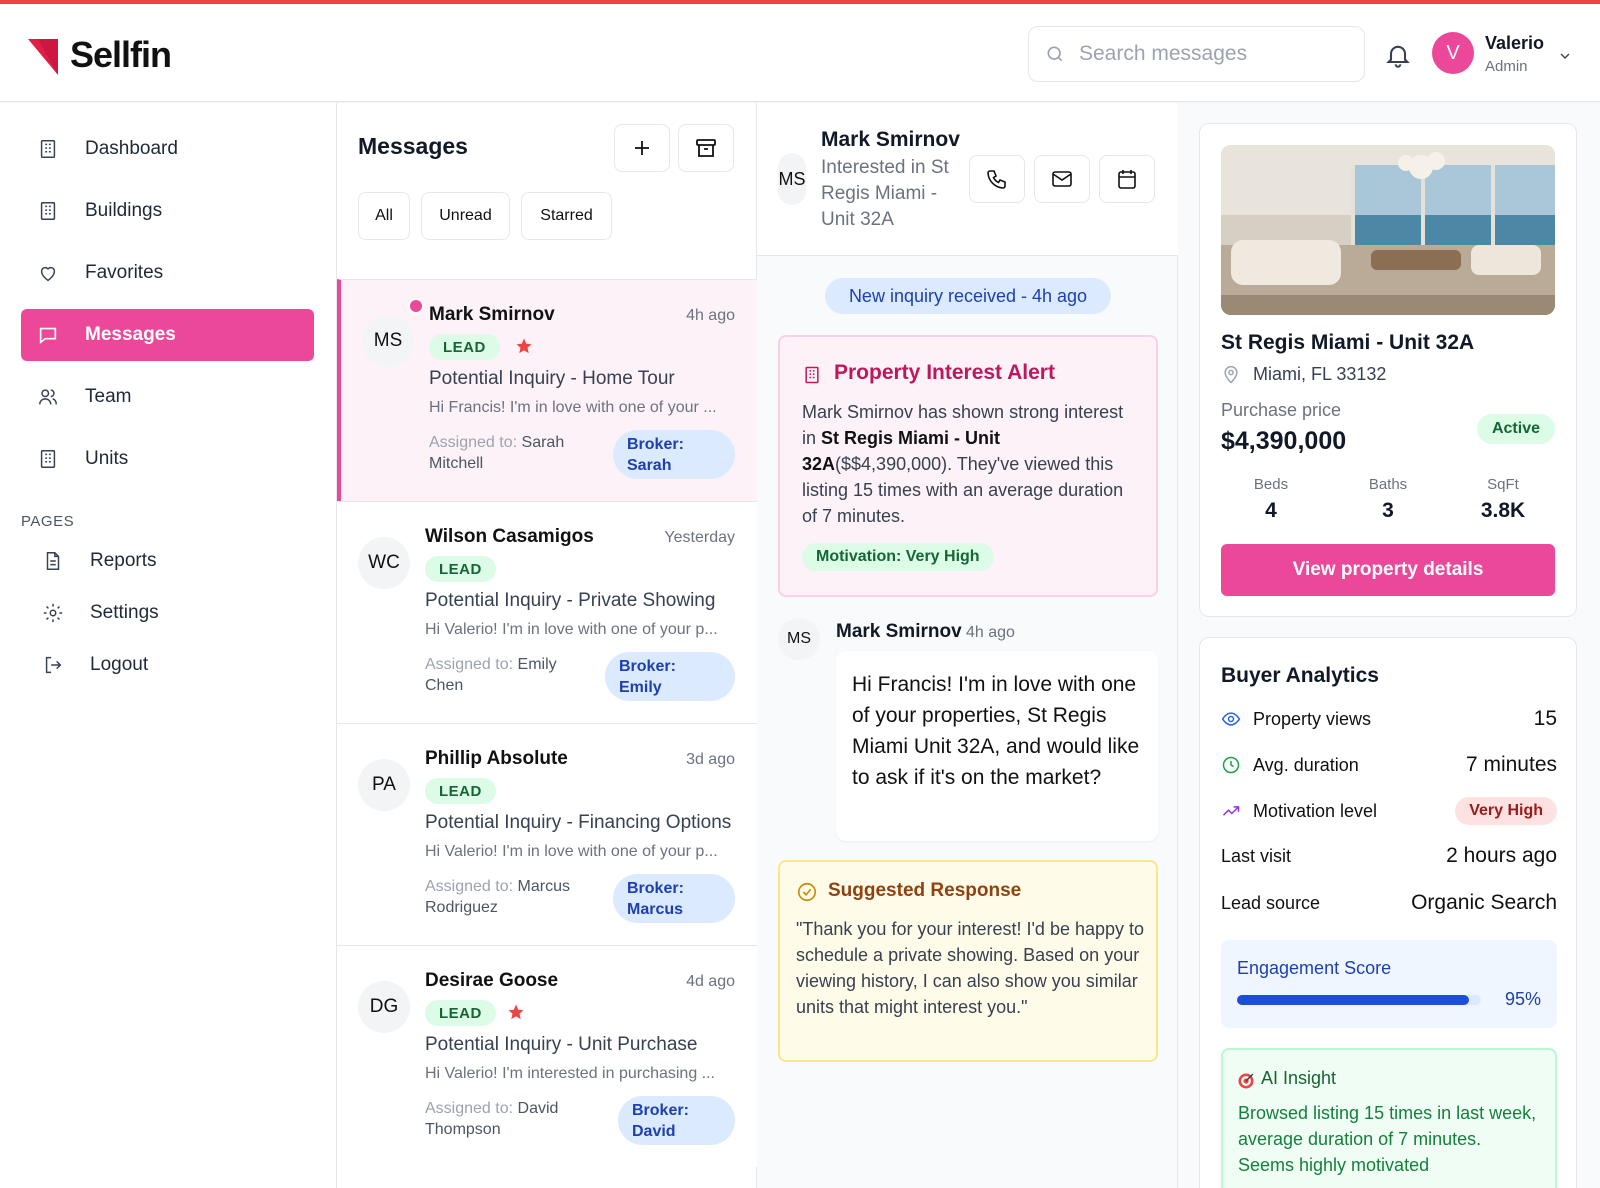 The image size is (1600, 1188). Describe the element at coordinates (167, 273) in the screenshot. I see `sidebar-item-favorites: Favorites` at that location.